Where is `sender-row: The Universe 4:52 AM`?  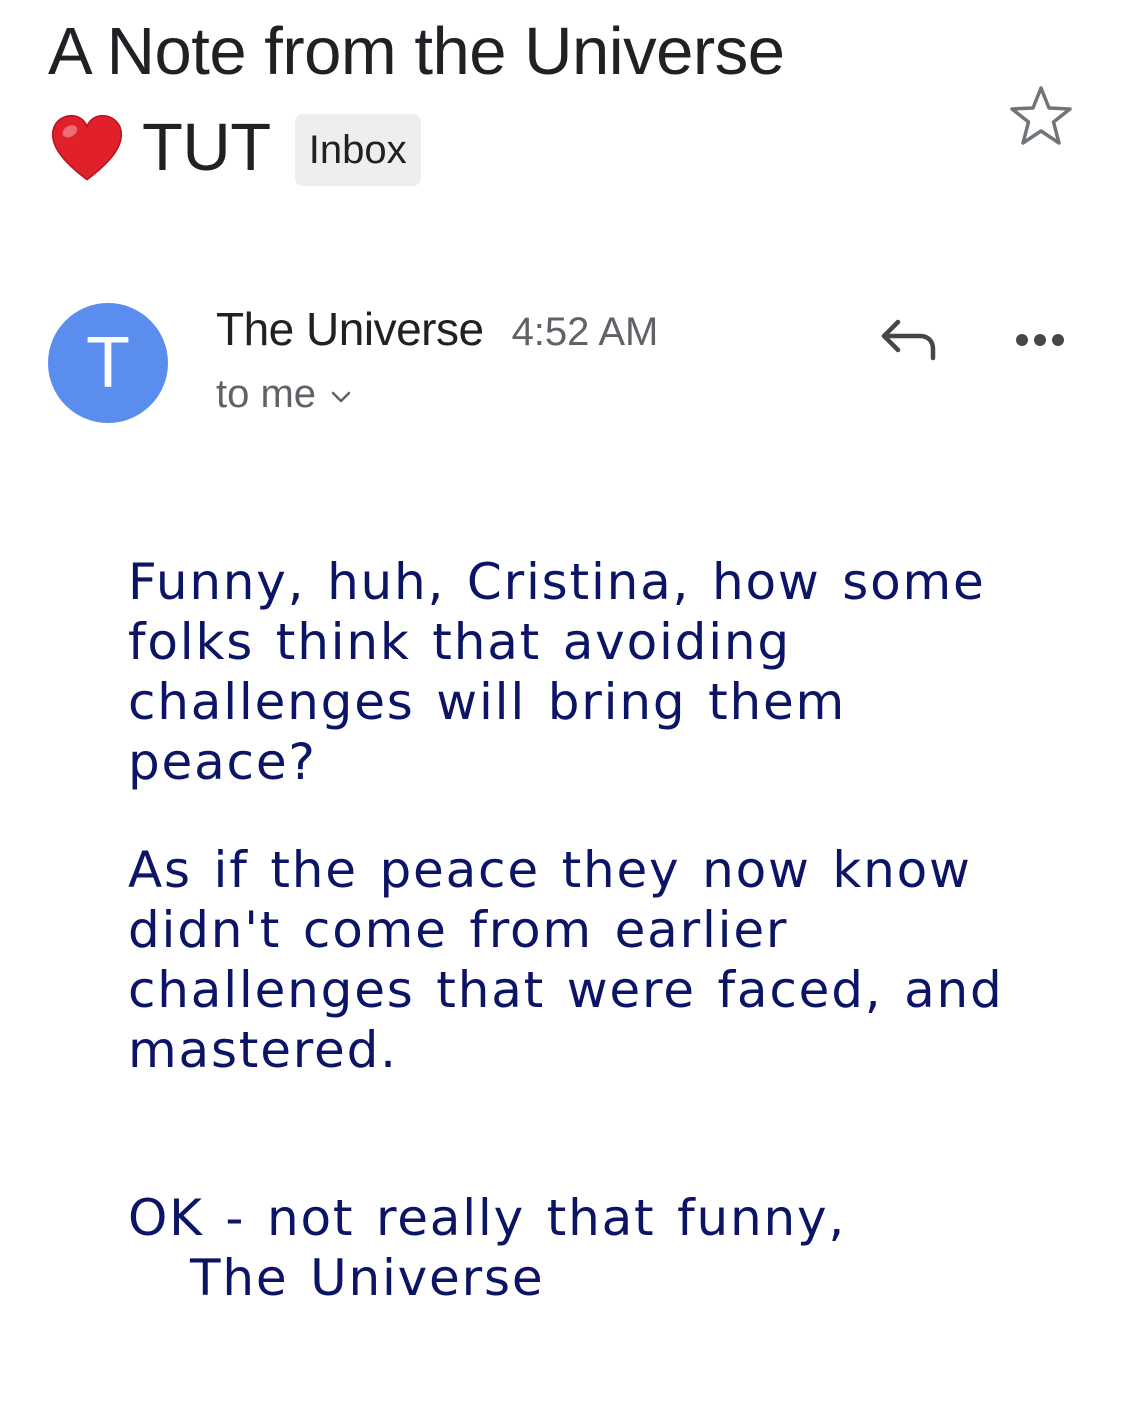
sender-row: The Universe 4:52 AM is located at coordinates (437, 329).